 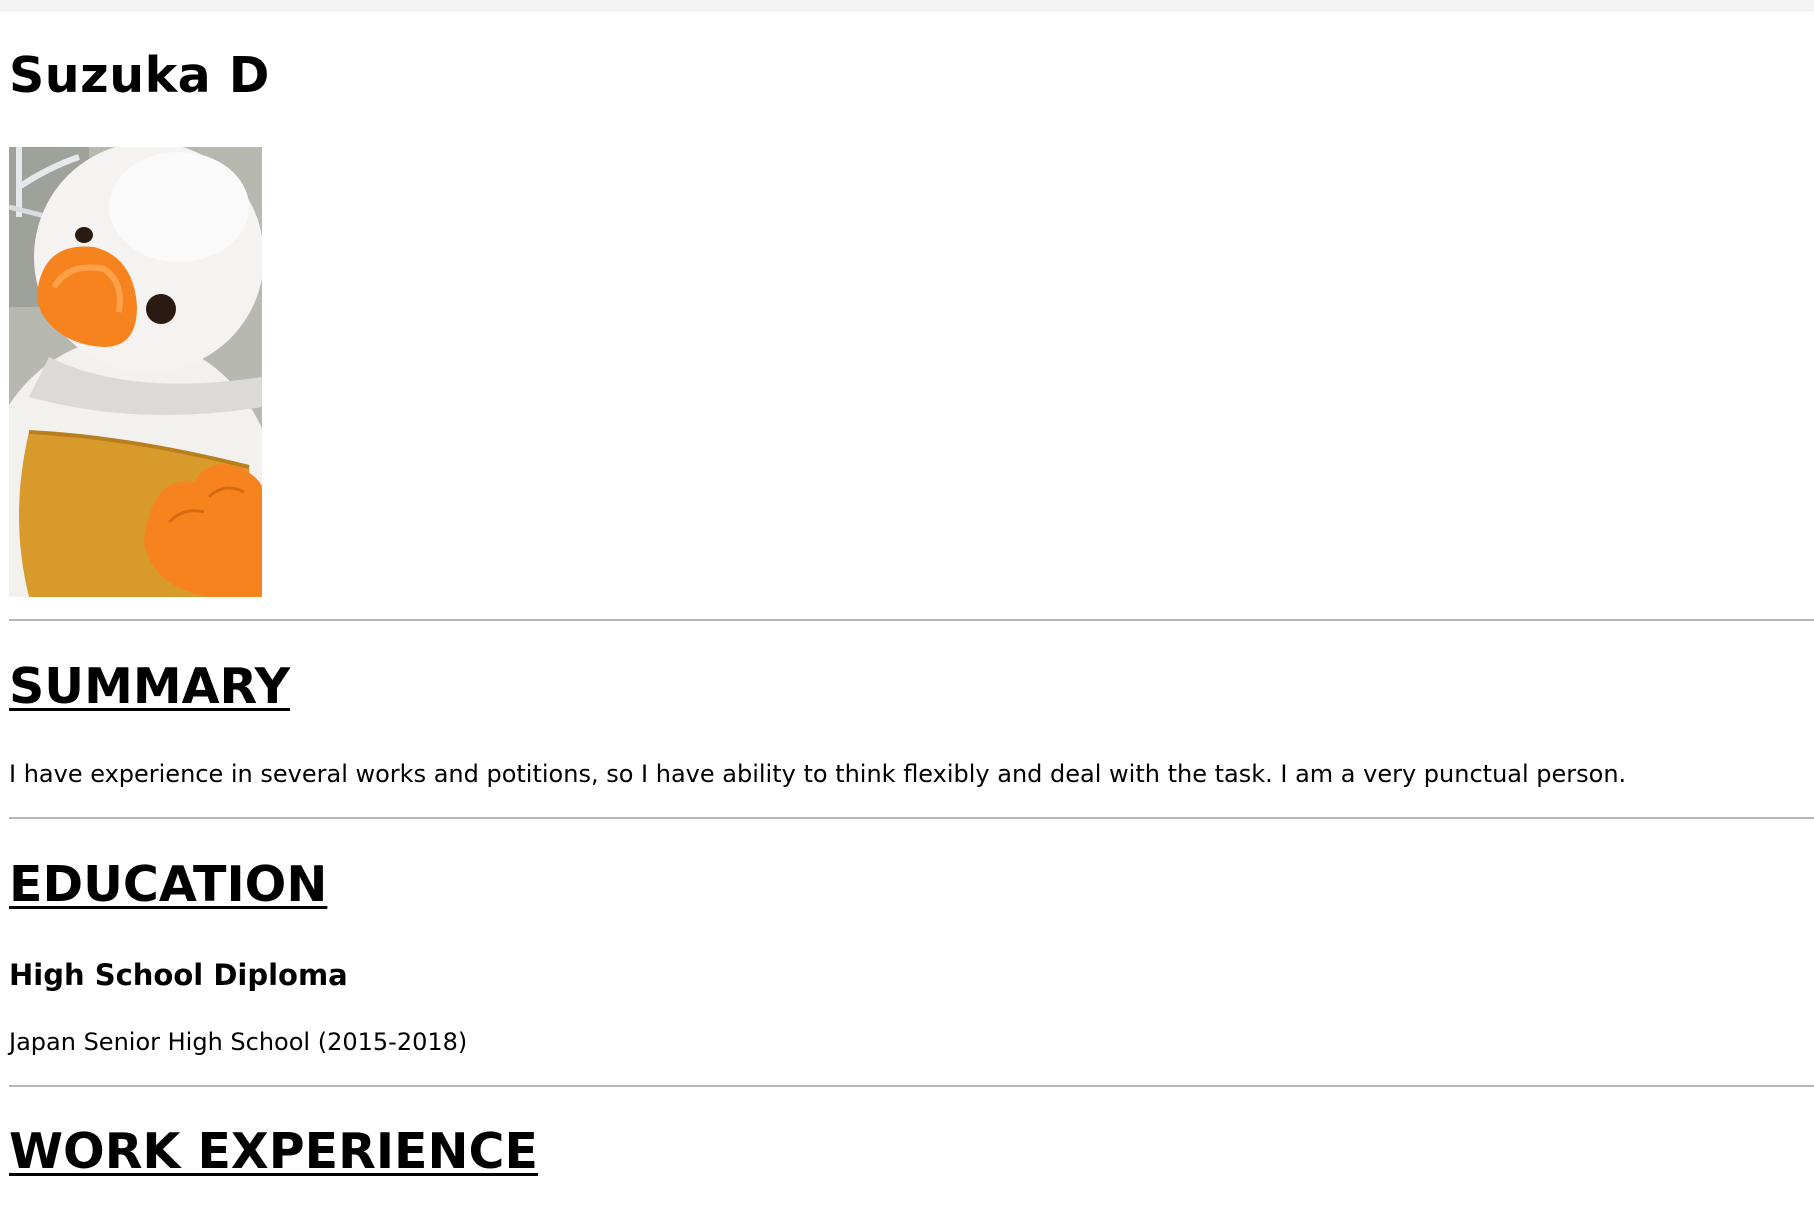 I want to click on summary-heading: SUMMARY, so click(x=150, y=686).